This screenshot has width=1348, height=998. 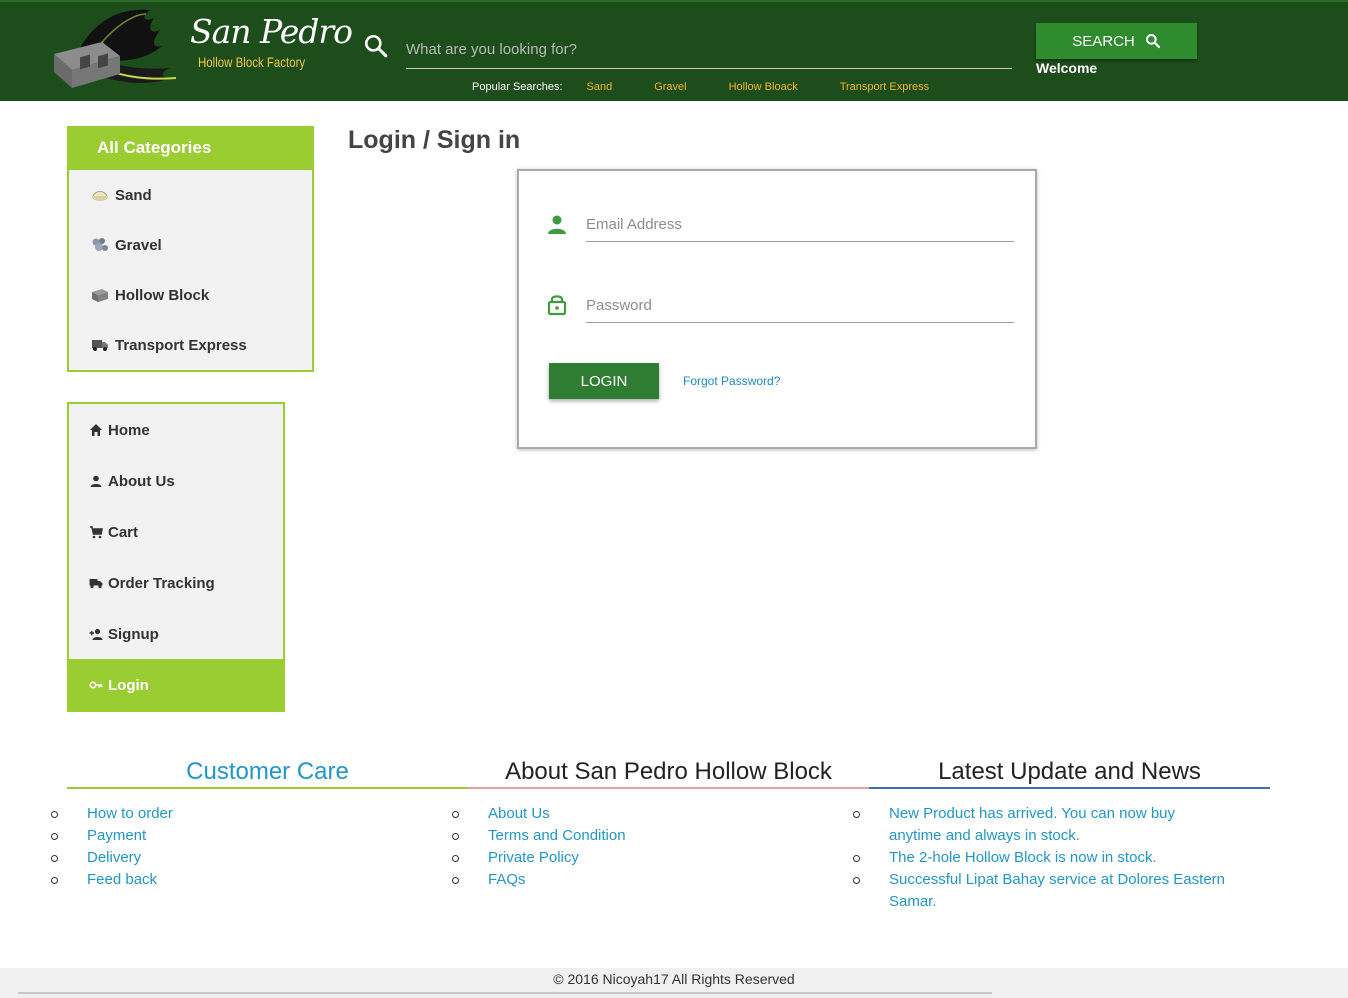 I want to click on list-item: The 2-hole Hollow Block is now in stock., so click(x=1039, y=858).